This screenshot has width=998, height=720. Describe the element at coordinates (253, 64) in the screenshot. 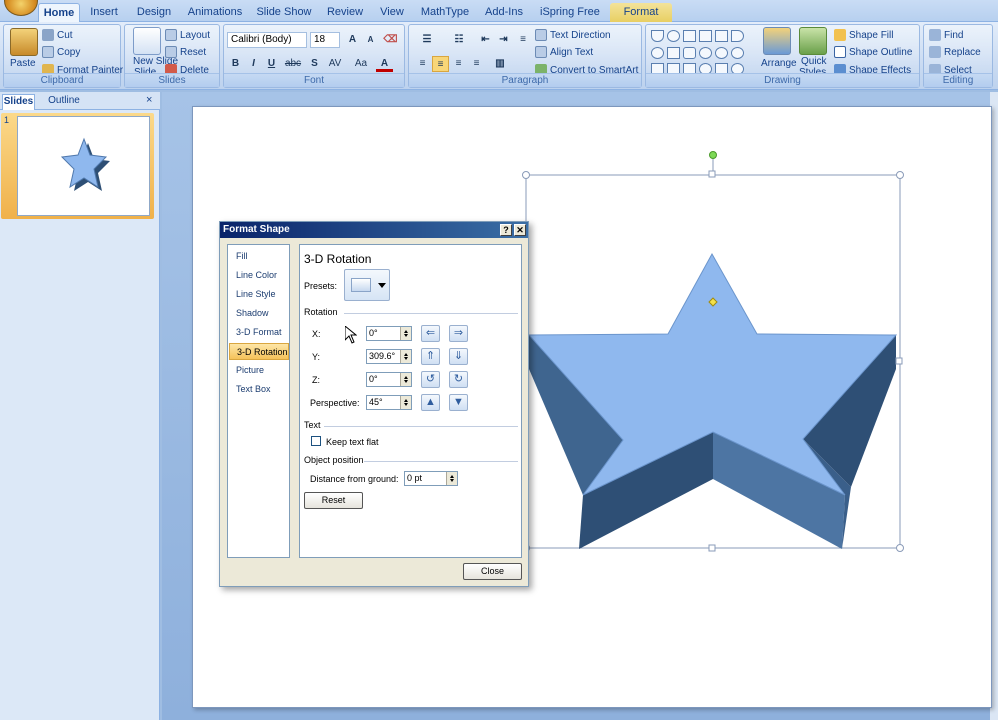

I see `italic-button: I` at that location.